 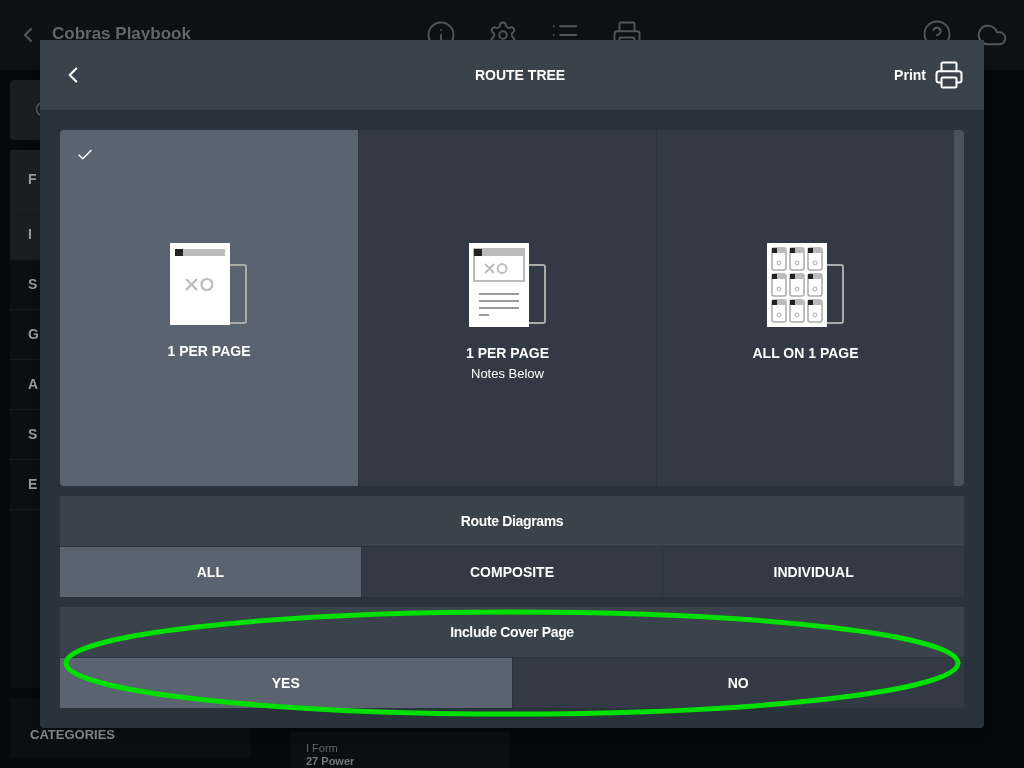 I want to click on play-name: 27 Power, so click(x=331, y=761).